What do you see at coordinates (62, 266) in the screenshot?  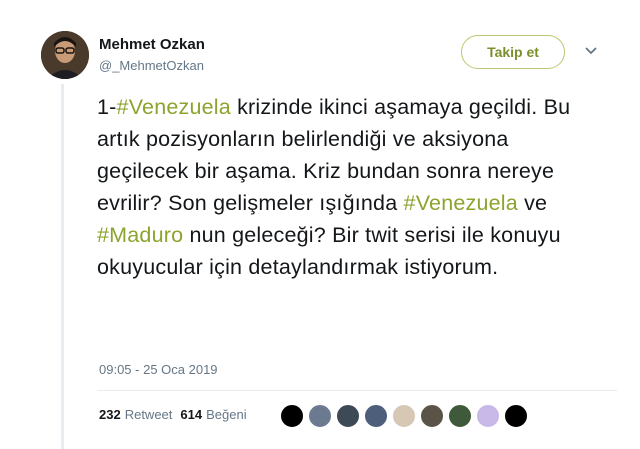 I see `thread-line` at bounding box center [62, 266].